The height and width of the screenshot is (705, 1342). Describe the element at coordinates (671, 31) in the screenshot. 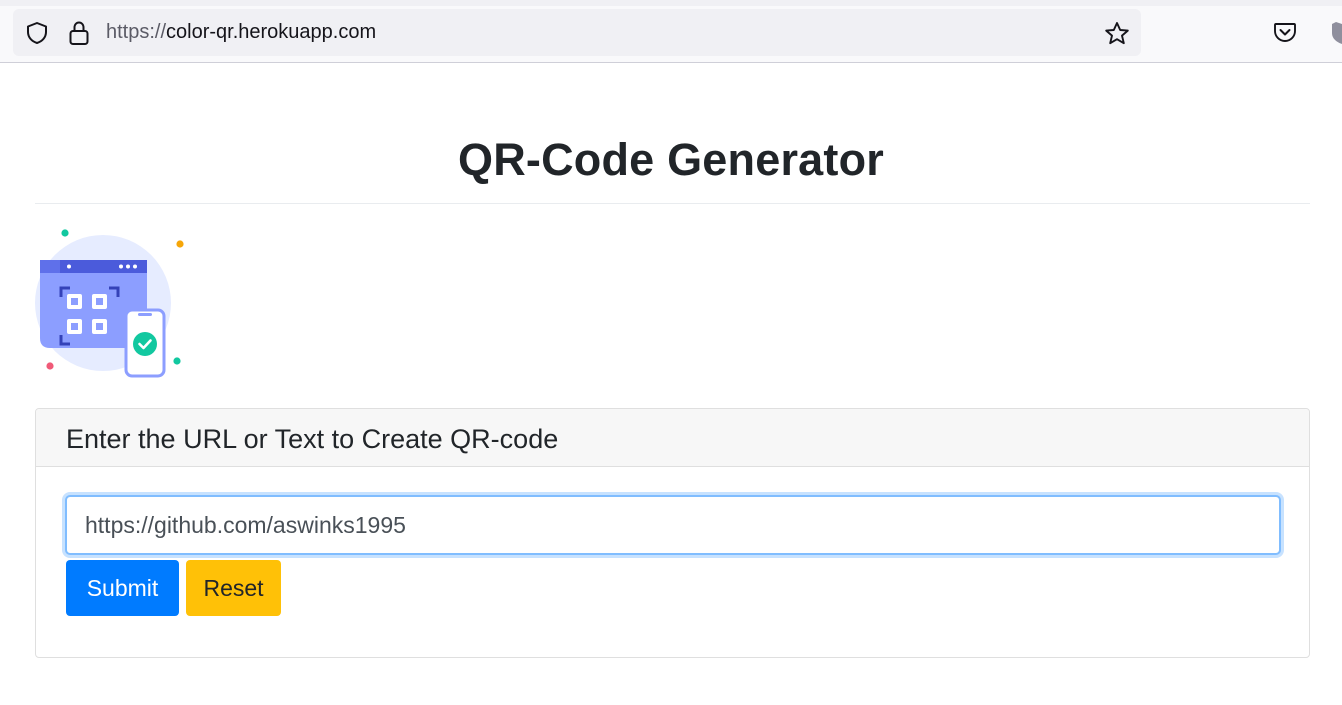

I see `browser-toolbar: https://color-qr.herokuapp.com` at that location.